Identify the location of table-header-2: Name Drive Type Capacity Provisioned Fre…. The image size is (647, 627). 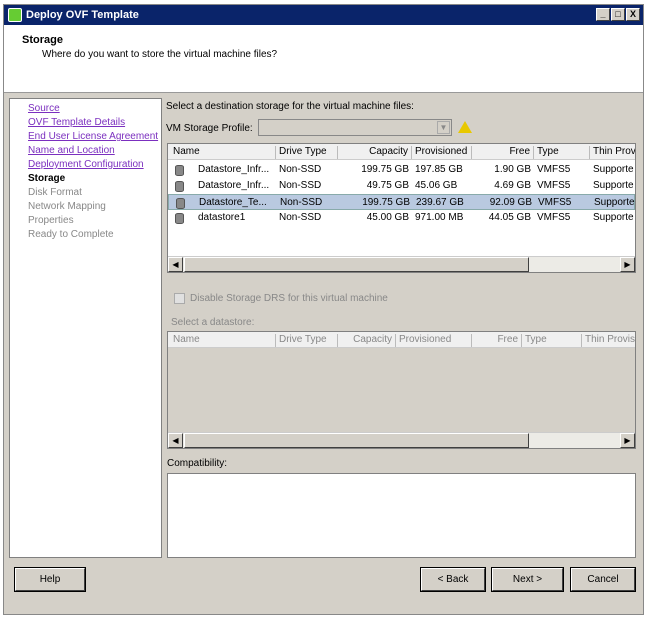
(401, 340).